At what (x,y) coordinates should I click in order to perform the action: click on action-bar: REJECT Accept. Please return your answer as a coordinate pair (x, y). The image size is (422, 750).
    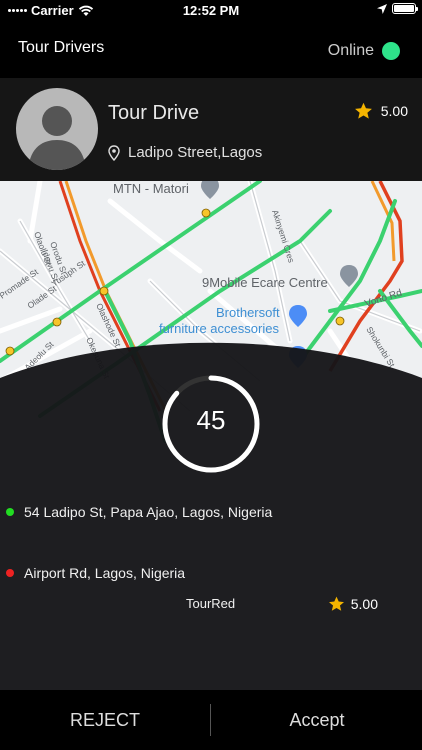
    Looking at the image, I should click on (211, 720).